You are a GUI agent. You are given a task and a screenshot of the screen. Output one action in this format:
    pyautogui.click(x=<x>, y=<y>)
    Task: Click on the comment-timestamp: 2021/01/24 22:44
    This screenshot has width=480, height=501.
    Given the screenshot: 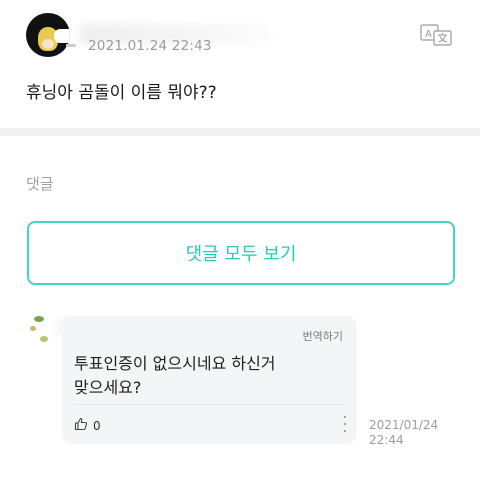 What is the action you would take?
    pyautogui.click(x=403, y=433)
    